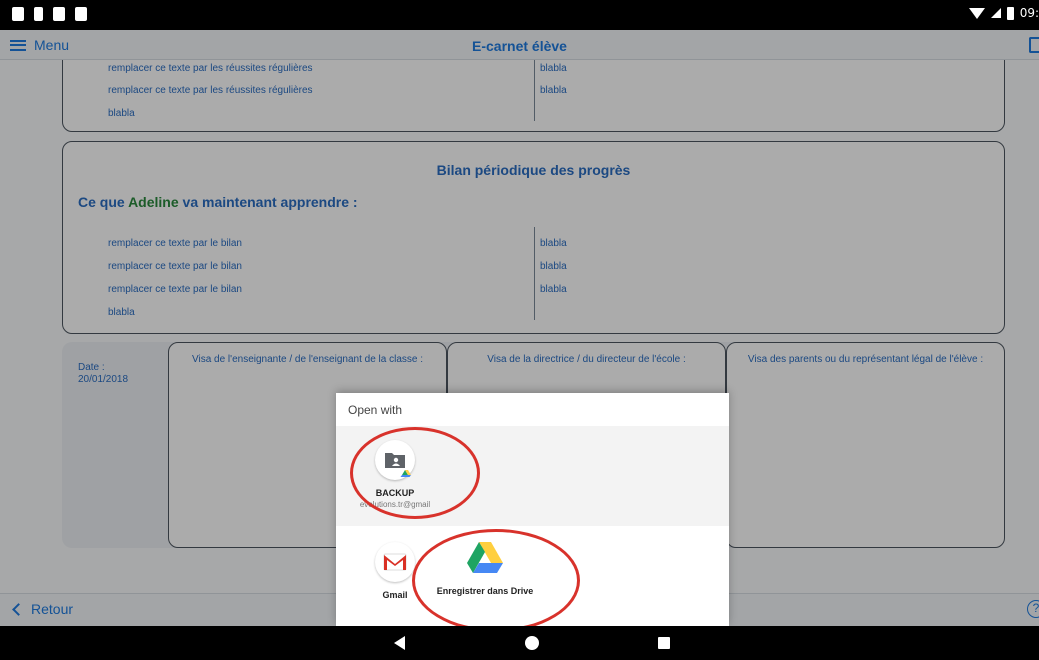 This screenshot has height=660, width=1039. I want to click on highlight-circle-drive, so click(496, 580).